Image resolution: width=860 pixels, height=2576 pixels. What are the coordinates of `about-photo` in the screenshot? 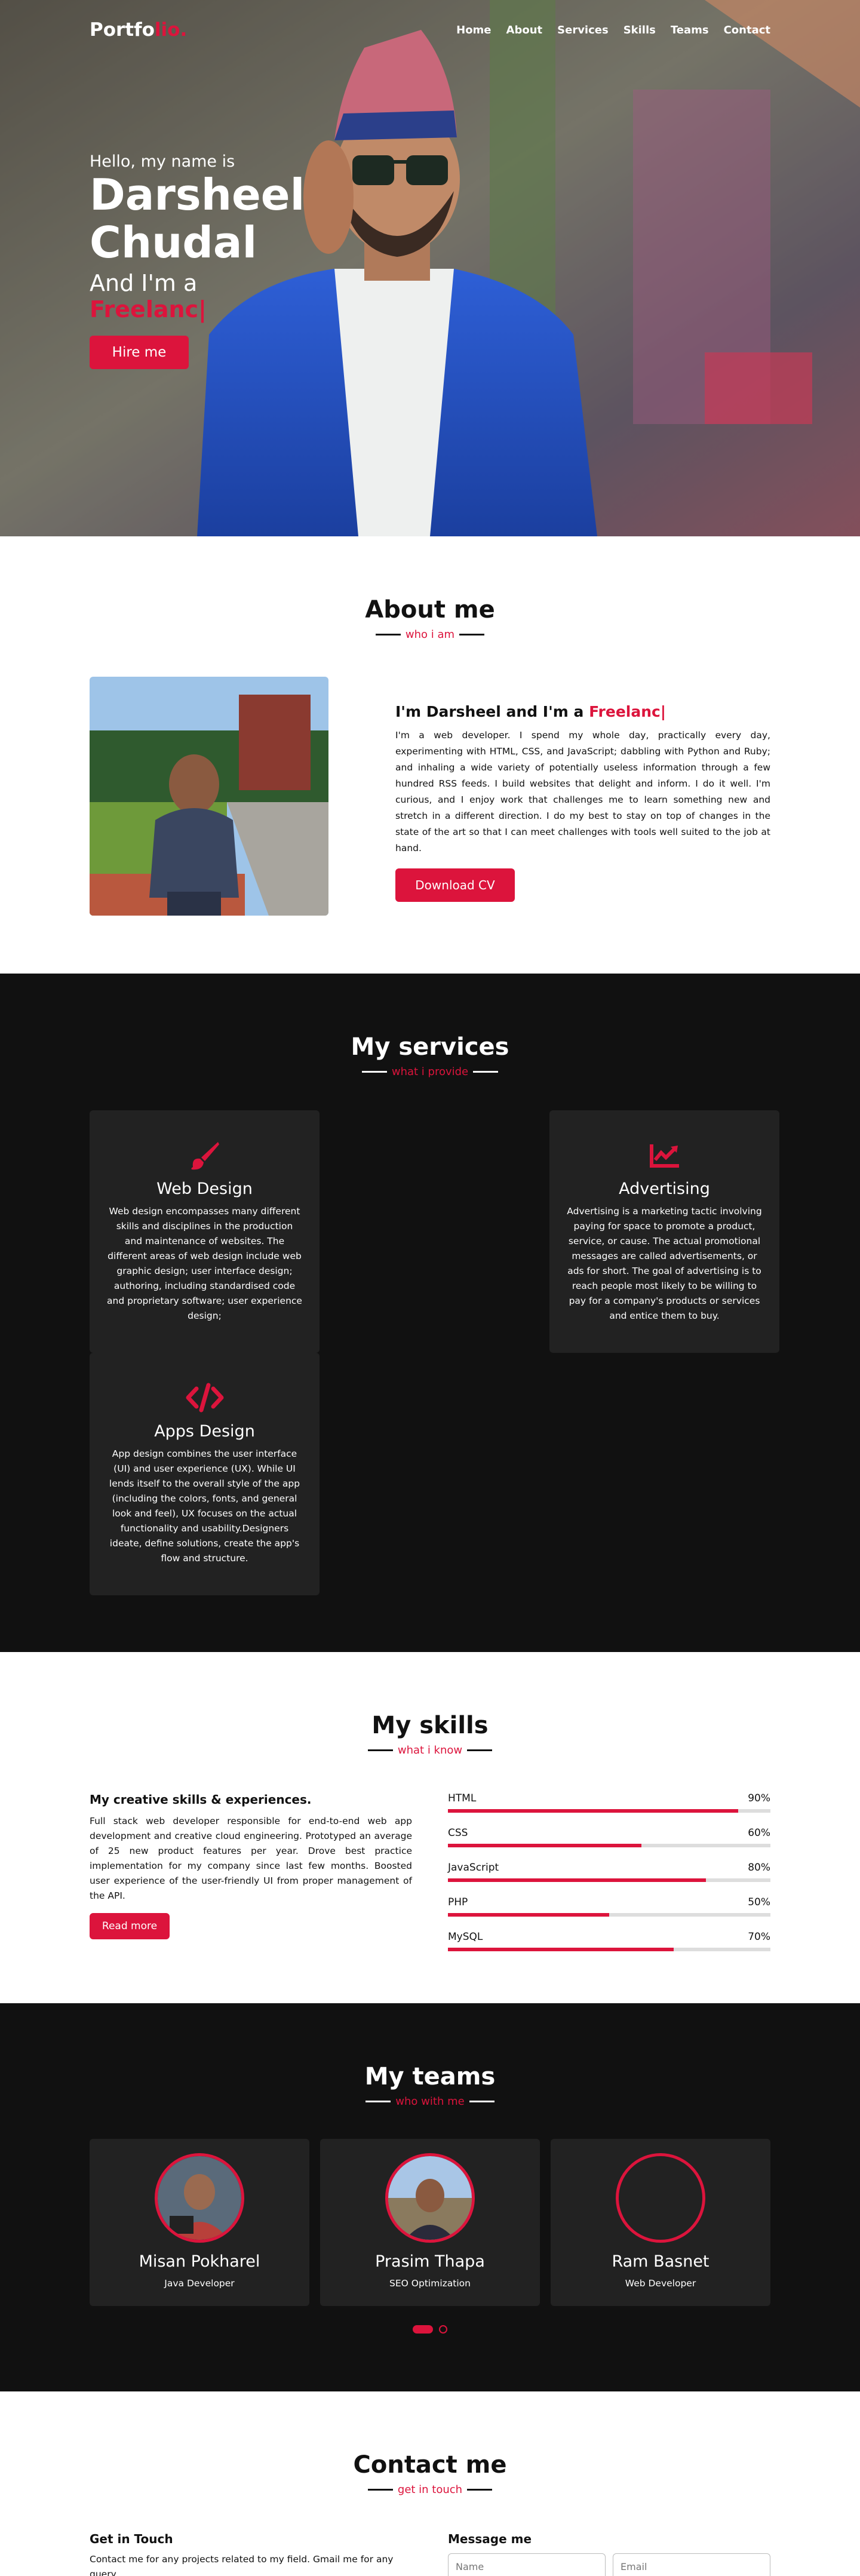 It's located at (209, 796).